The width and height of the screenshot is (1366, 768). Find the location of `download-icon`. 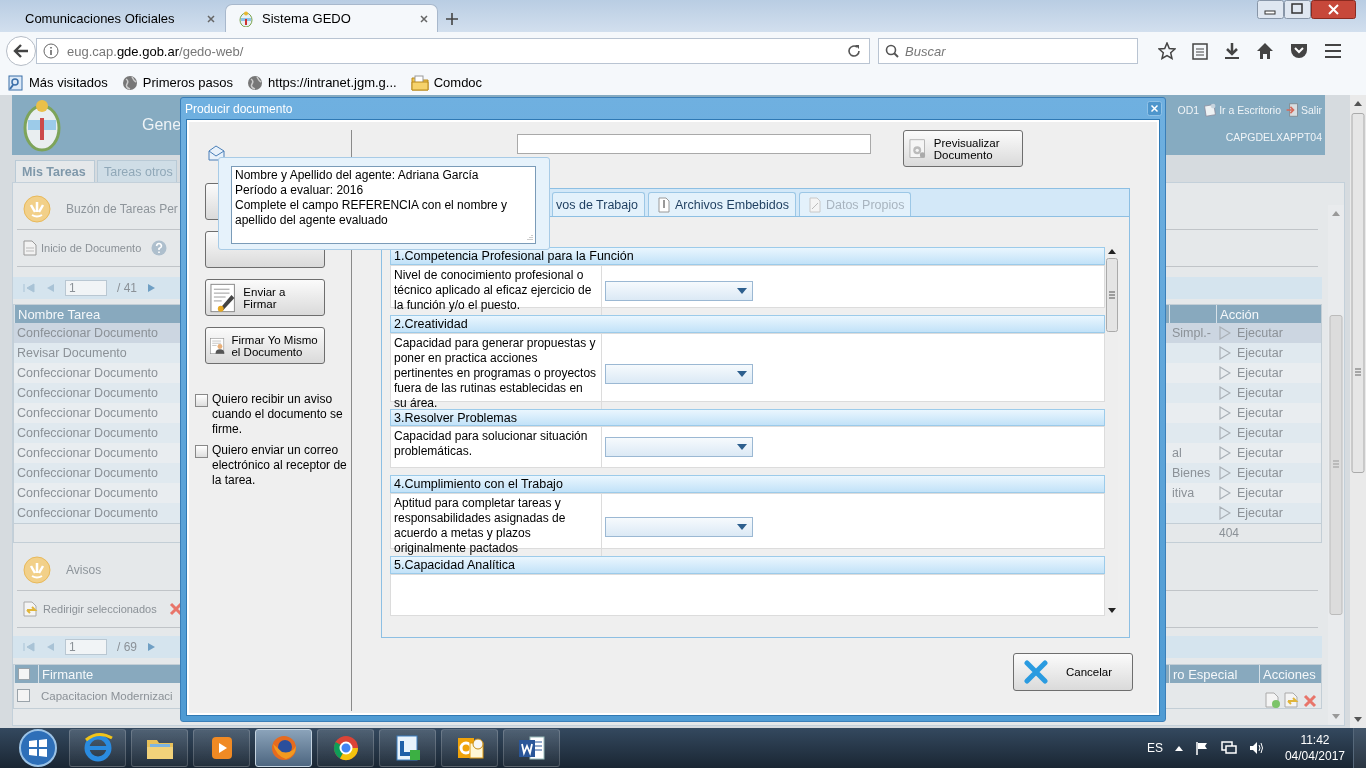

download-icon is located at coordinates (1232, 51).